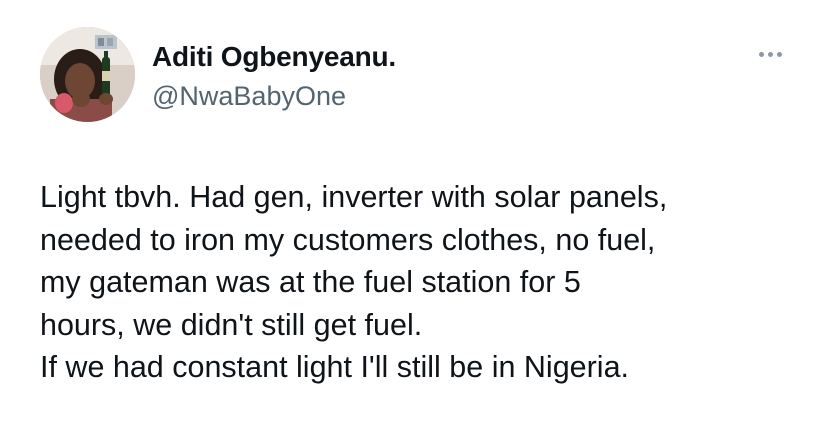 The height and width of the screenshot is (448, 829). What do you see at coordinates (310, 282) in the screenshot?
I see `tweet-text-line: my gateman was at the fuel station for 5` at bounding box center [310, 282].